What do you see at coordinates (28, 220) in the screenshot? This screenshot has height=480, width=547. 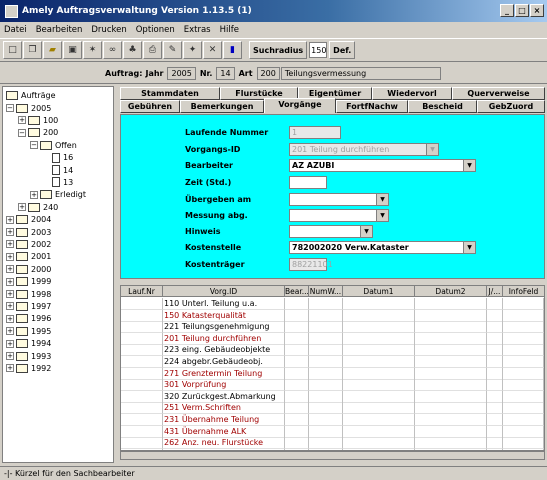 I see `tree-node: +2004` at bounding box center [28, 220].